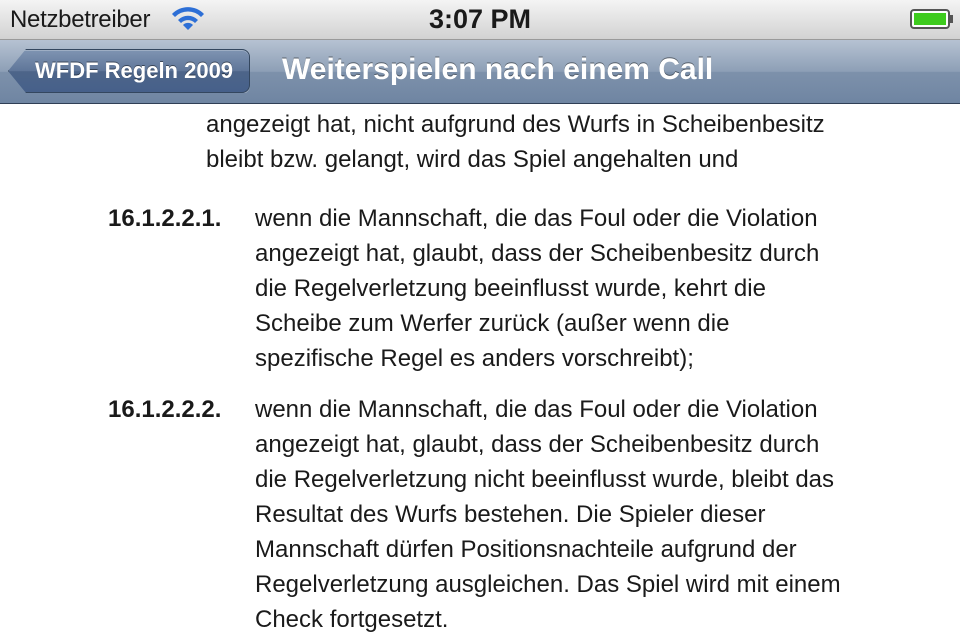 Image resolution: width=960 pixels, height=640 pixels. I want to click on status-bar: Netzbetreiber 3:07 PM, so click(480, 20).